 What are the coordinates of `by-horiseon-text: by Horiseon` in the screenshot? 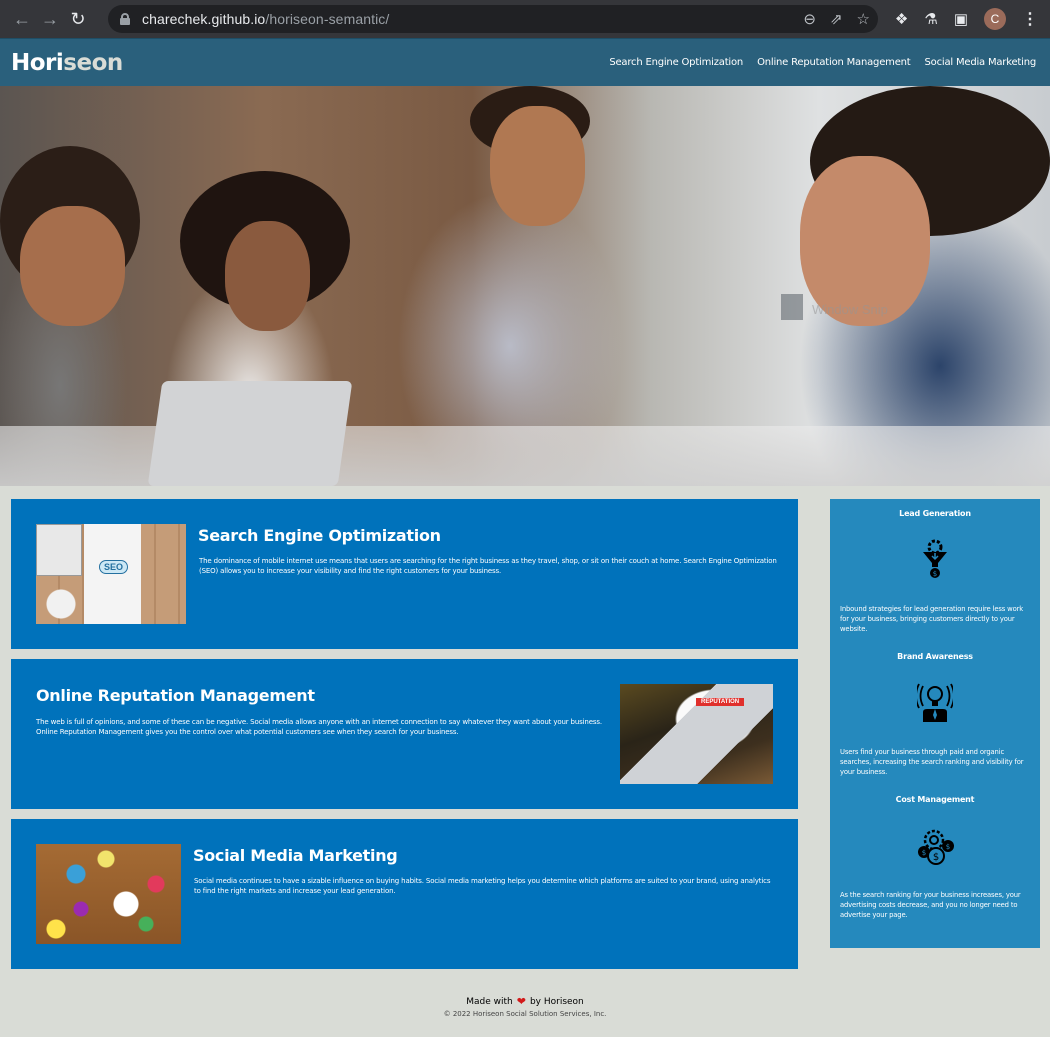 It's located at (556, 1001).